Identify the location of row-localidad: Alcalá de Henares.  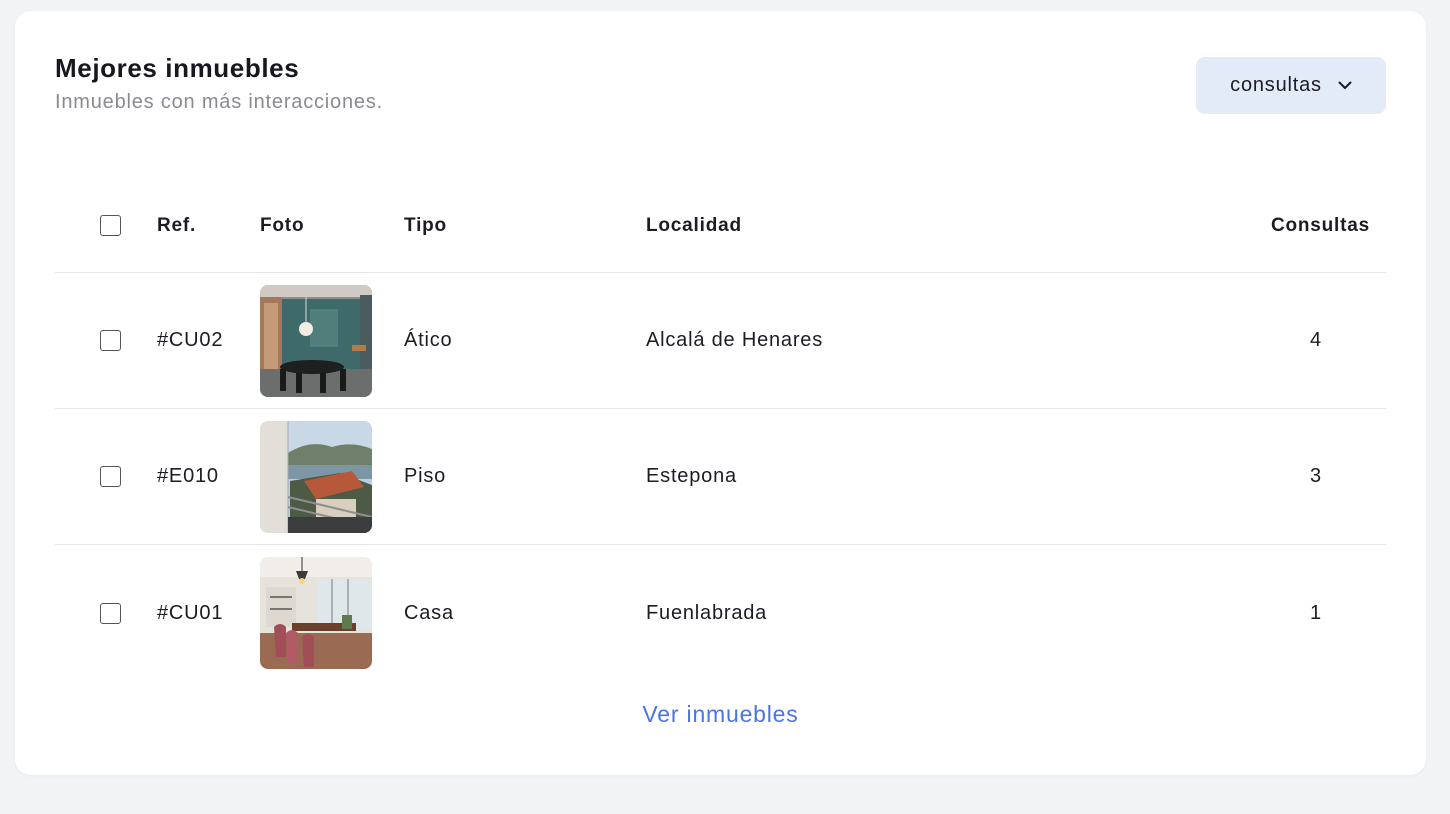
(735, 340).